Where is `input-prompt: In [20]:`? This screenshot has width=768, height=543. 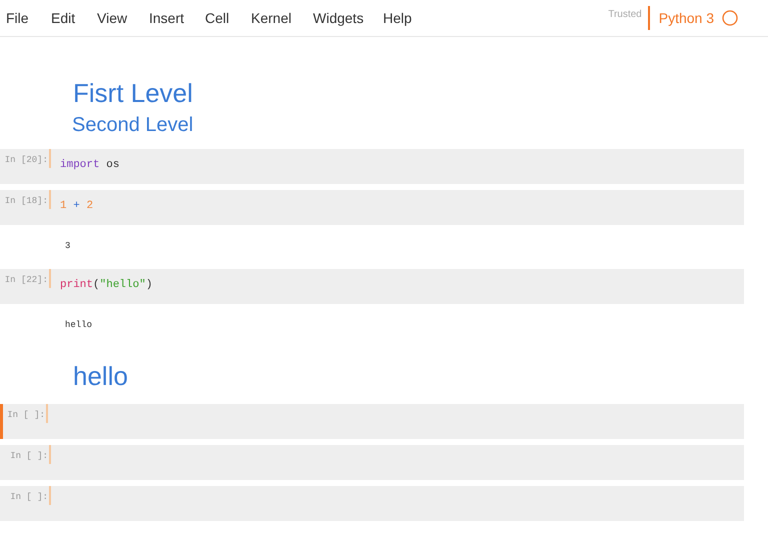
input-prompt: In [20]: is located at coordinates (26, 160).